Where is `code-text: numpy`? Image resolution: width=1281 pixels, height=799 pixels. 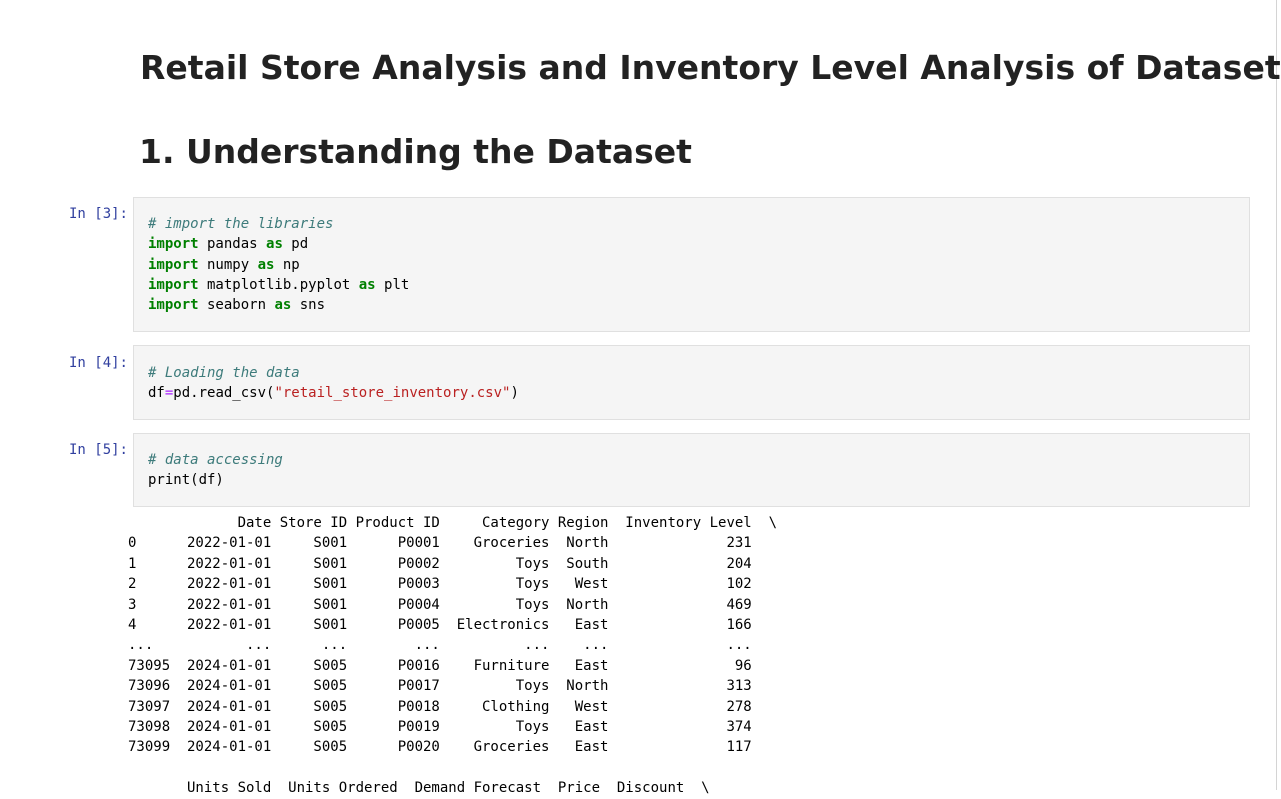
code-text: numpy is located at coordinates (228, 264).